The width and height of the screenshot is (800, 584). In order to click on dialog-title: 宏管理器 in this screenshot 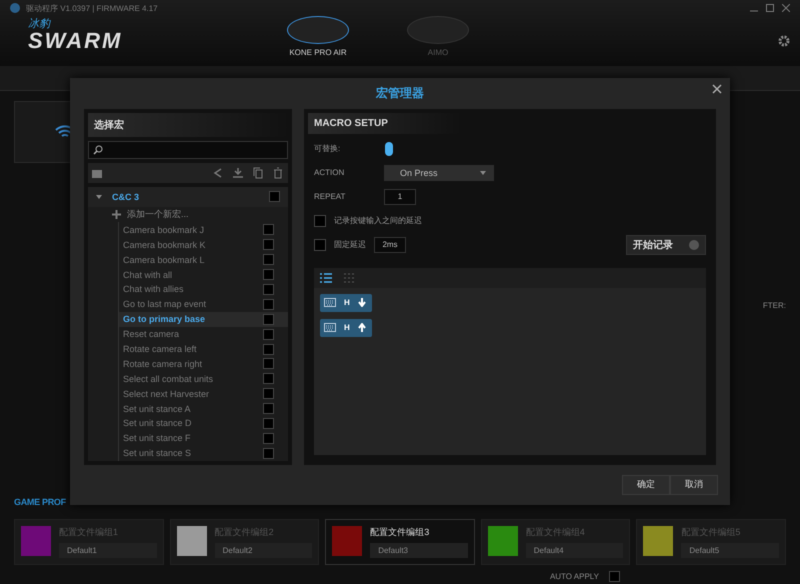, I will do `click(400, 93)`.